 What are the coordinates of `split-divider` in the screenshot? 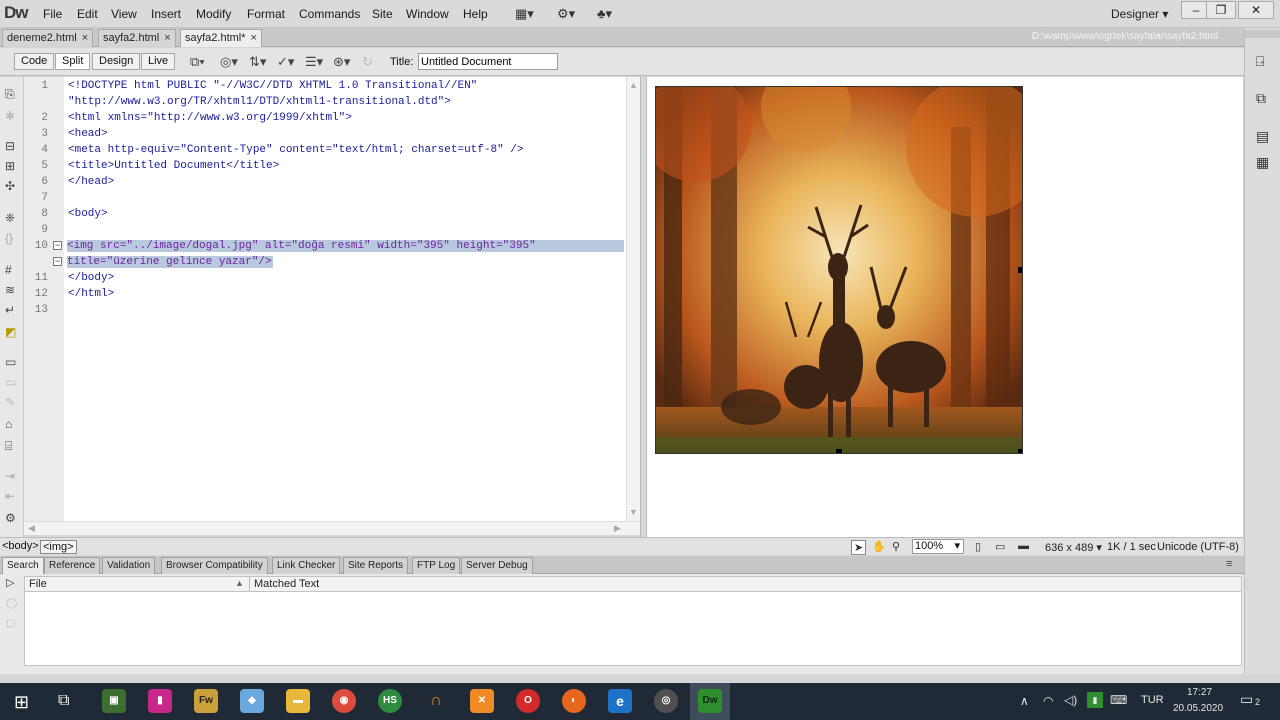 It's located at (643, 307).